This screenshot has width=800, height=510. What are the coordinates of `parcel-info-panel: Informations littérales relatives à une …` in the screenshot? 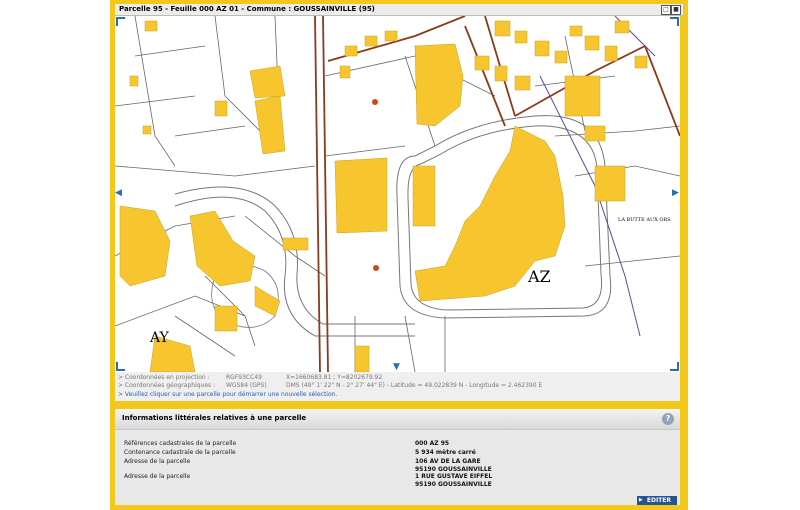 It's located at (397, 457).